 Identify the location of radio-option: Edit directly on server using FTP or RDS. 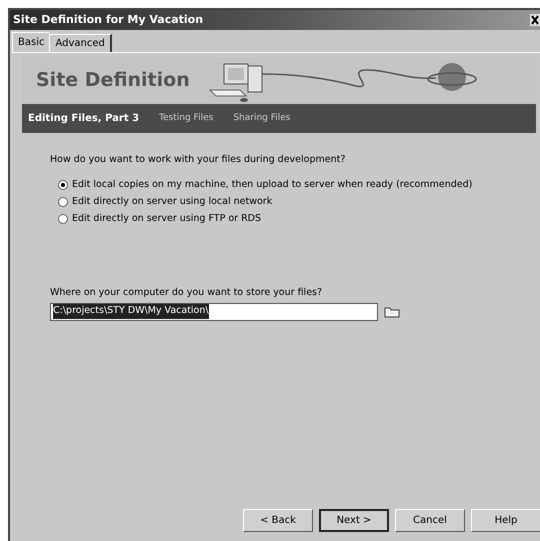
(299, 219).